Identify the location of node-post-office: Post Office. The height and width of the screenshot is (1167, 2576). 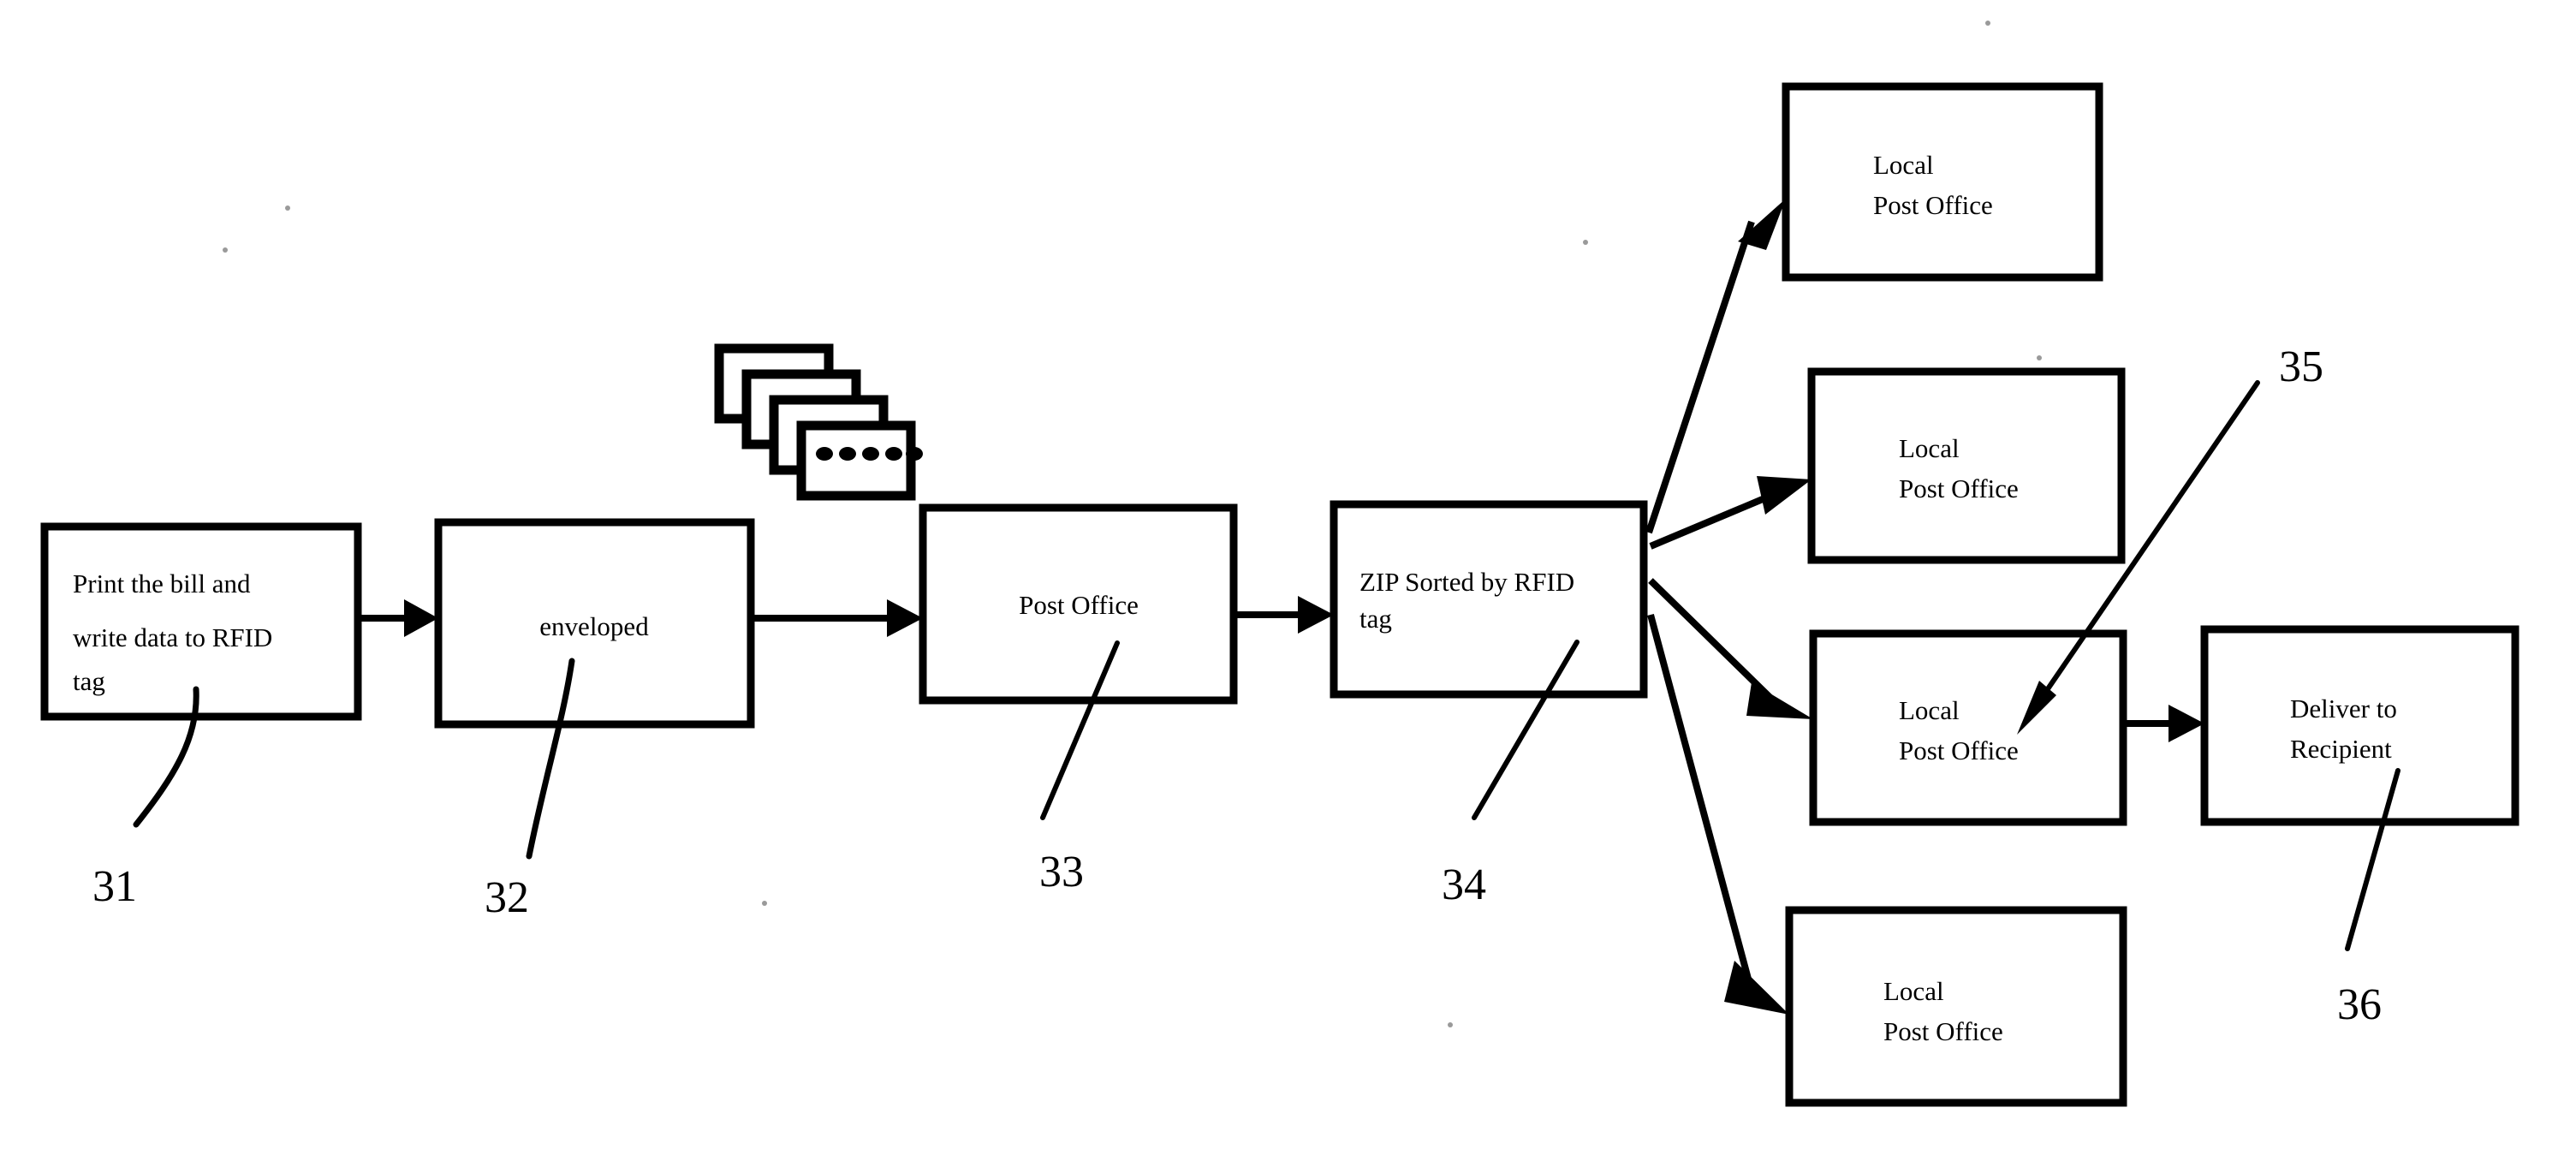
(1078, 604).